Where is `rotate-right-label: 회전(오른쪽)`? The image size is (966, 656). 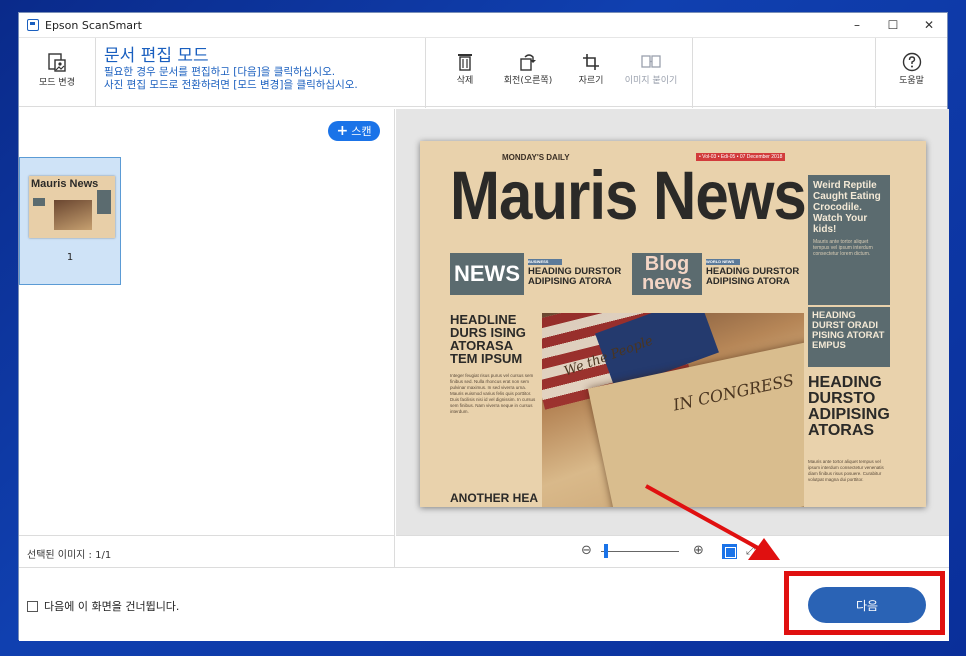
rotate-right-label: 회전(오른쪽) is located at coordinates (528, 81).